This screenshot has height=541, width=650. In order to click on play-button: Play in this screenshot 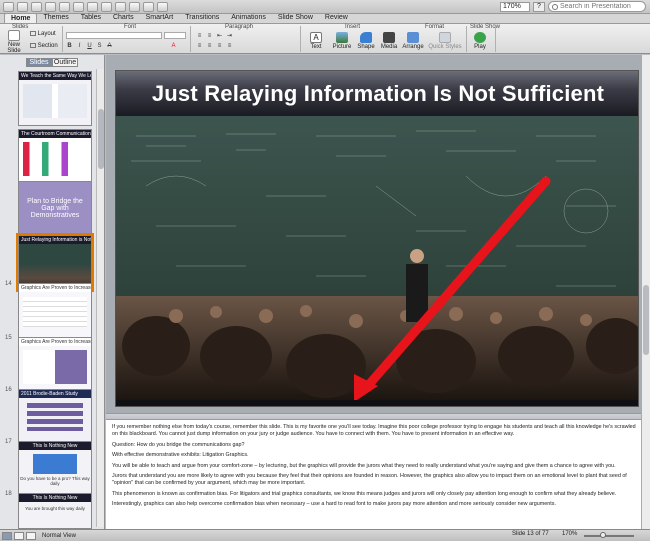, I will do `click(480, 41)`.